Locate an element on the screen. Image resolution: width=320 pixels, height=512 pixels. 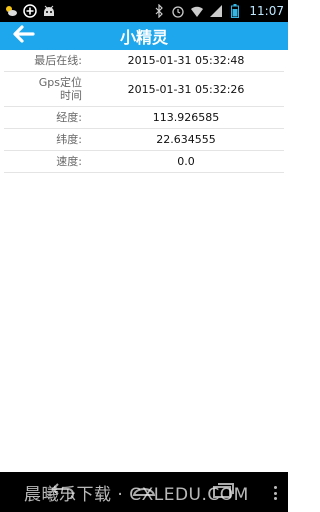
app-header: 小精灵 is located at coordinates (144, 36).